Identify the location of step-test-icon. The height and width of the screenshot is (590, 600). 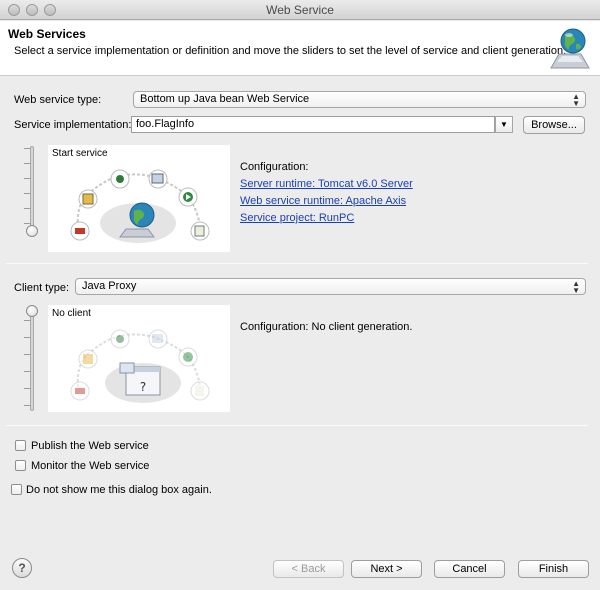
(200, 231).